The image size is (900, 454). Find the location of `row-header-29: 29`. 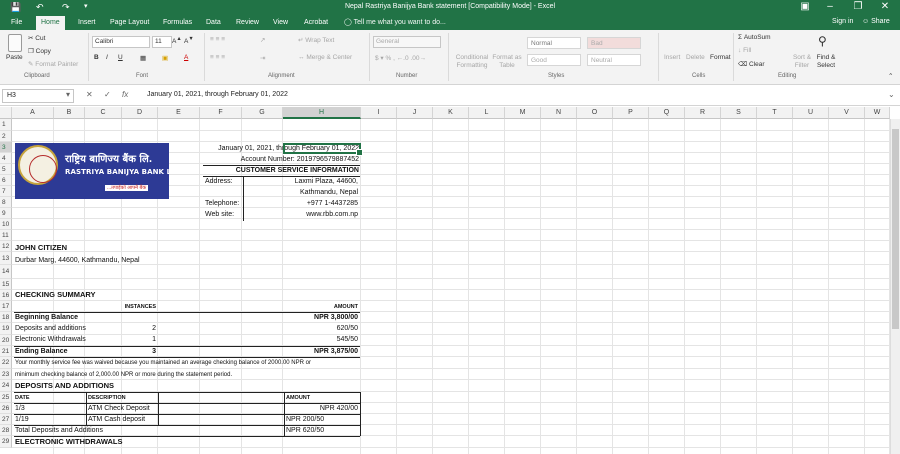

row-header-29: 29 is located at coordinates (6, 442).